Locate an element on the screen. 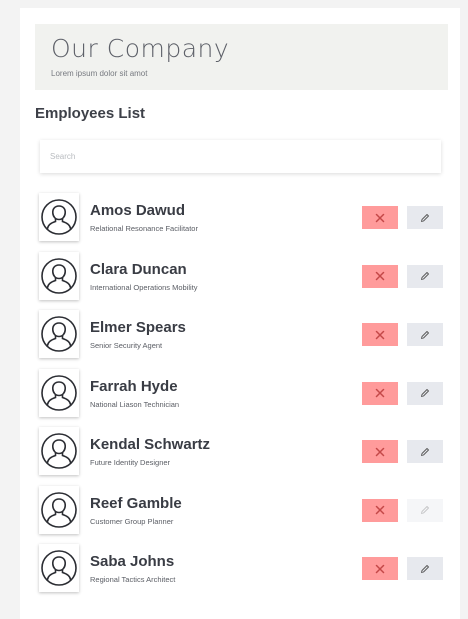  employee-role: Relational Resonance Facilitator is located at coordinates (144, 228).